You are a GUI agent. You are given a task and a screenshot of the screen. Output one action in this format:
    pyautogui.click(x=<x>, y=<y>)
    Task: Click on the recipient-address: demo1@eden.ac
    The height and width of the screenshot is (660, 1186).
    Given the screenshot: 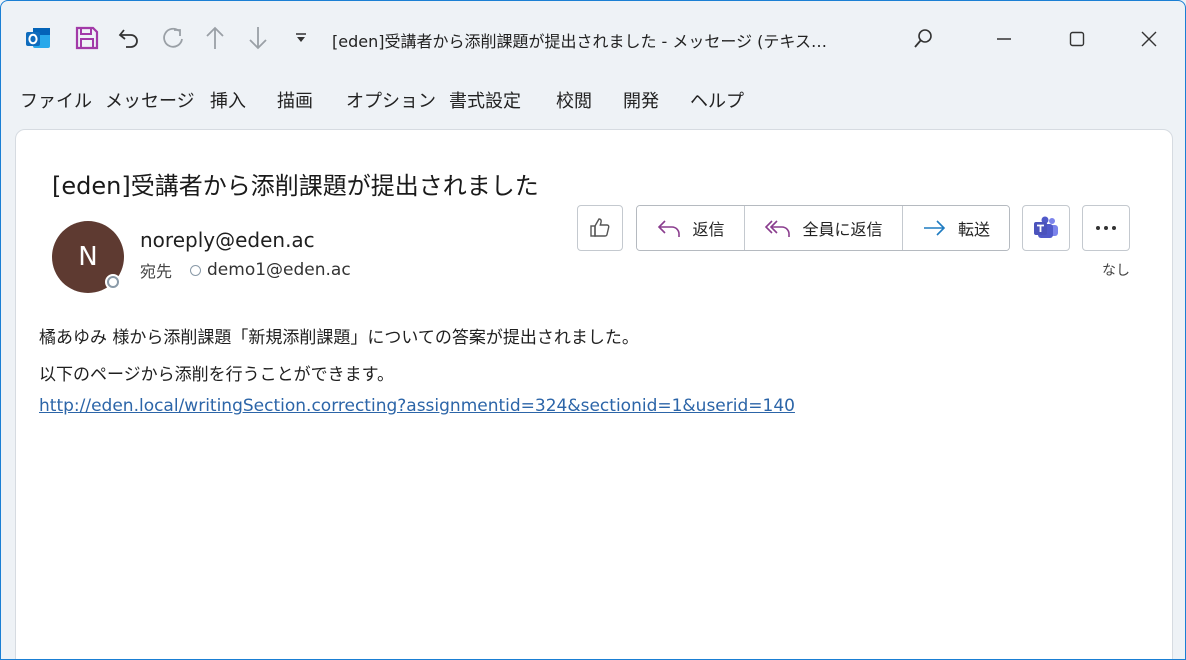 What is the action you would take?
    pyautogui.click(x=279, y=270)
    